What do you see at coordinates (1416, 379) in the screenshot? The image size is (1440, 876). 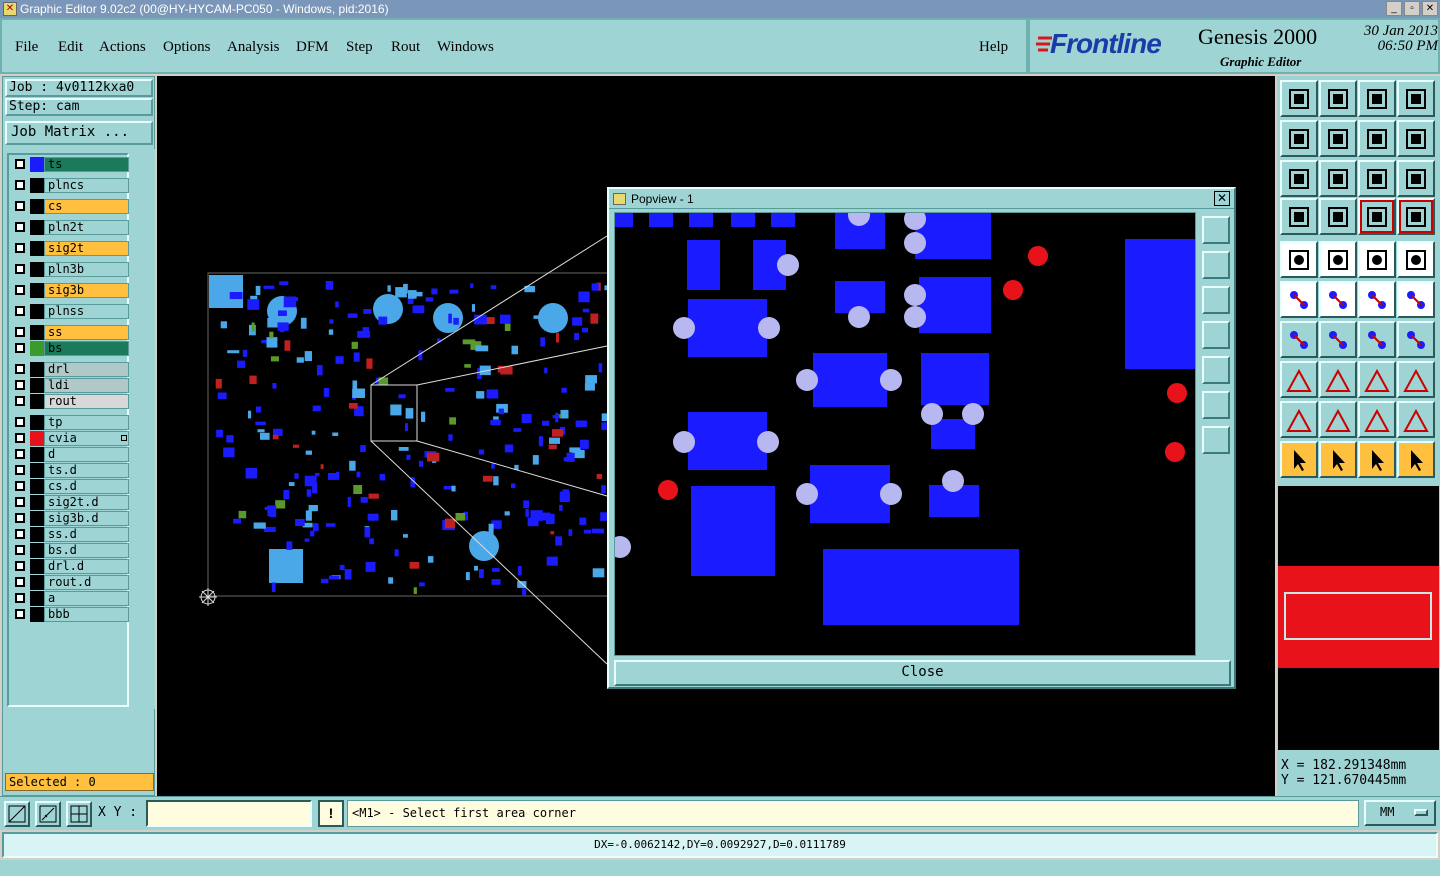 I see `group-button` at bounding box center [1416, 379].